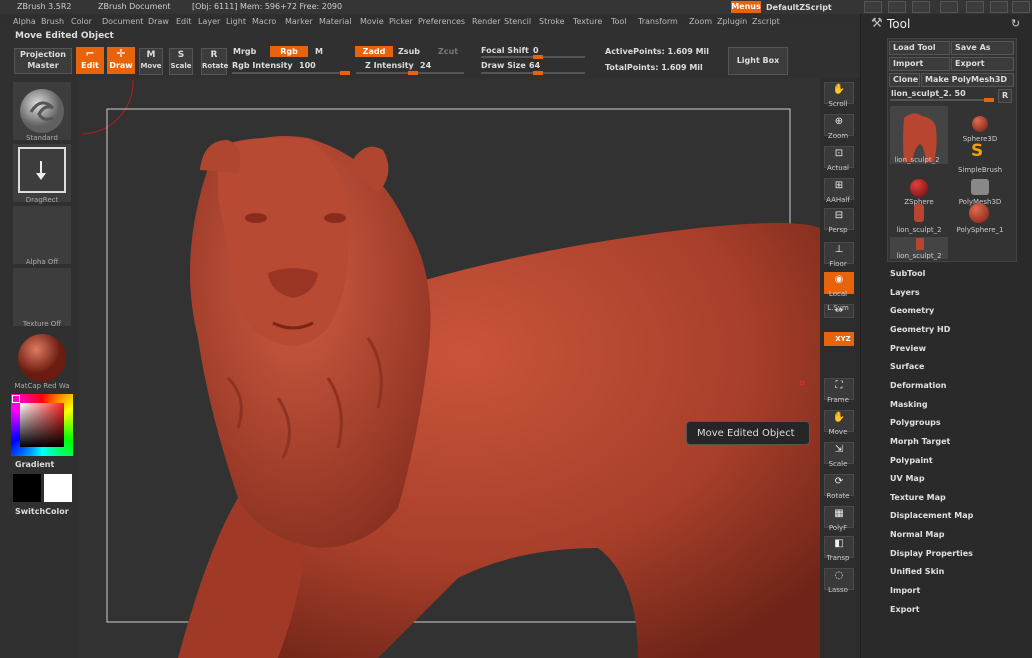  What do you see at coordinates (58, 488) in the screenshot?
I see `secondary-color-swatch` at bounding box center [58, 488].